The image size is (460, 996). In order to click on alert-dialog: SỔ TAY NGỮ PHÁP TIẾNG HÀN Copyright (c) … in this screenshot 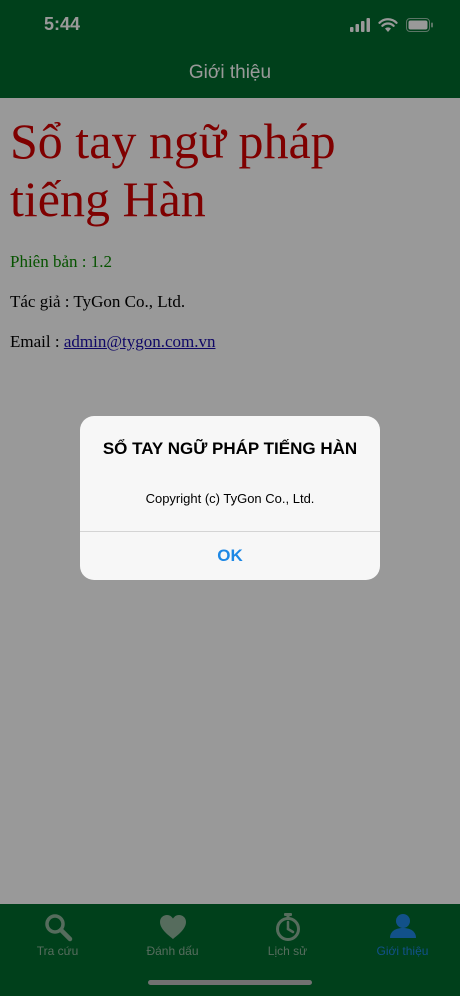, I will do `click(230, 498)`.